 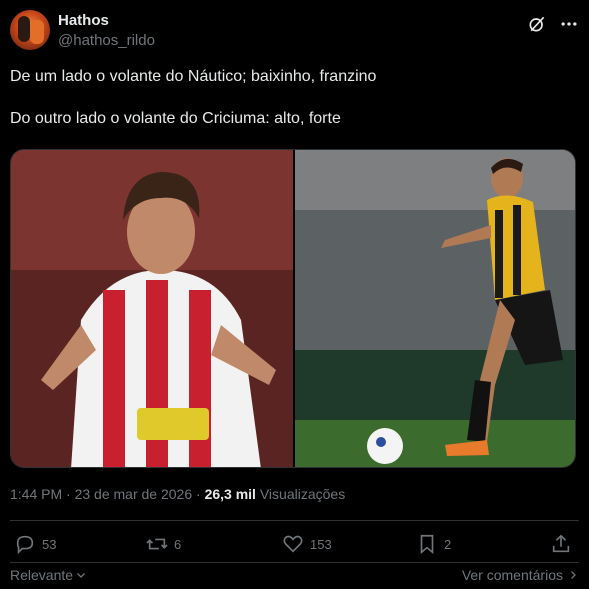 What do you see at coordinates (573, 575) in the screenshot?
I see `chevron-right-icon` at bounding box center [573, 575].